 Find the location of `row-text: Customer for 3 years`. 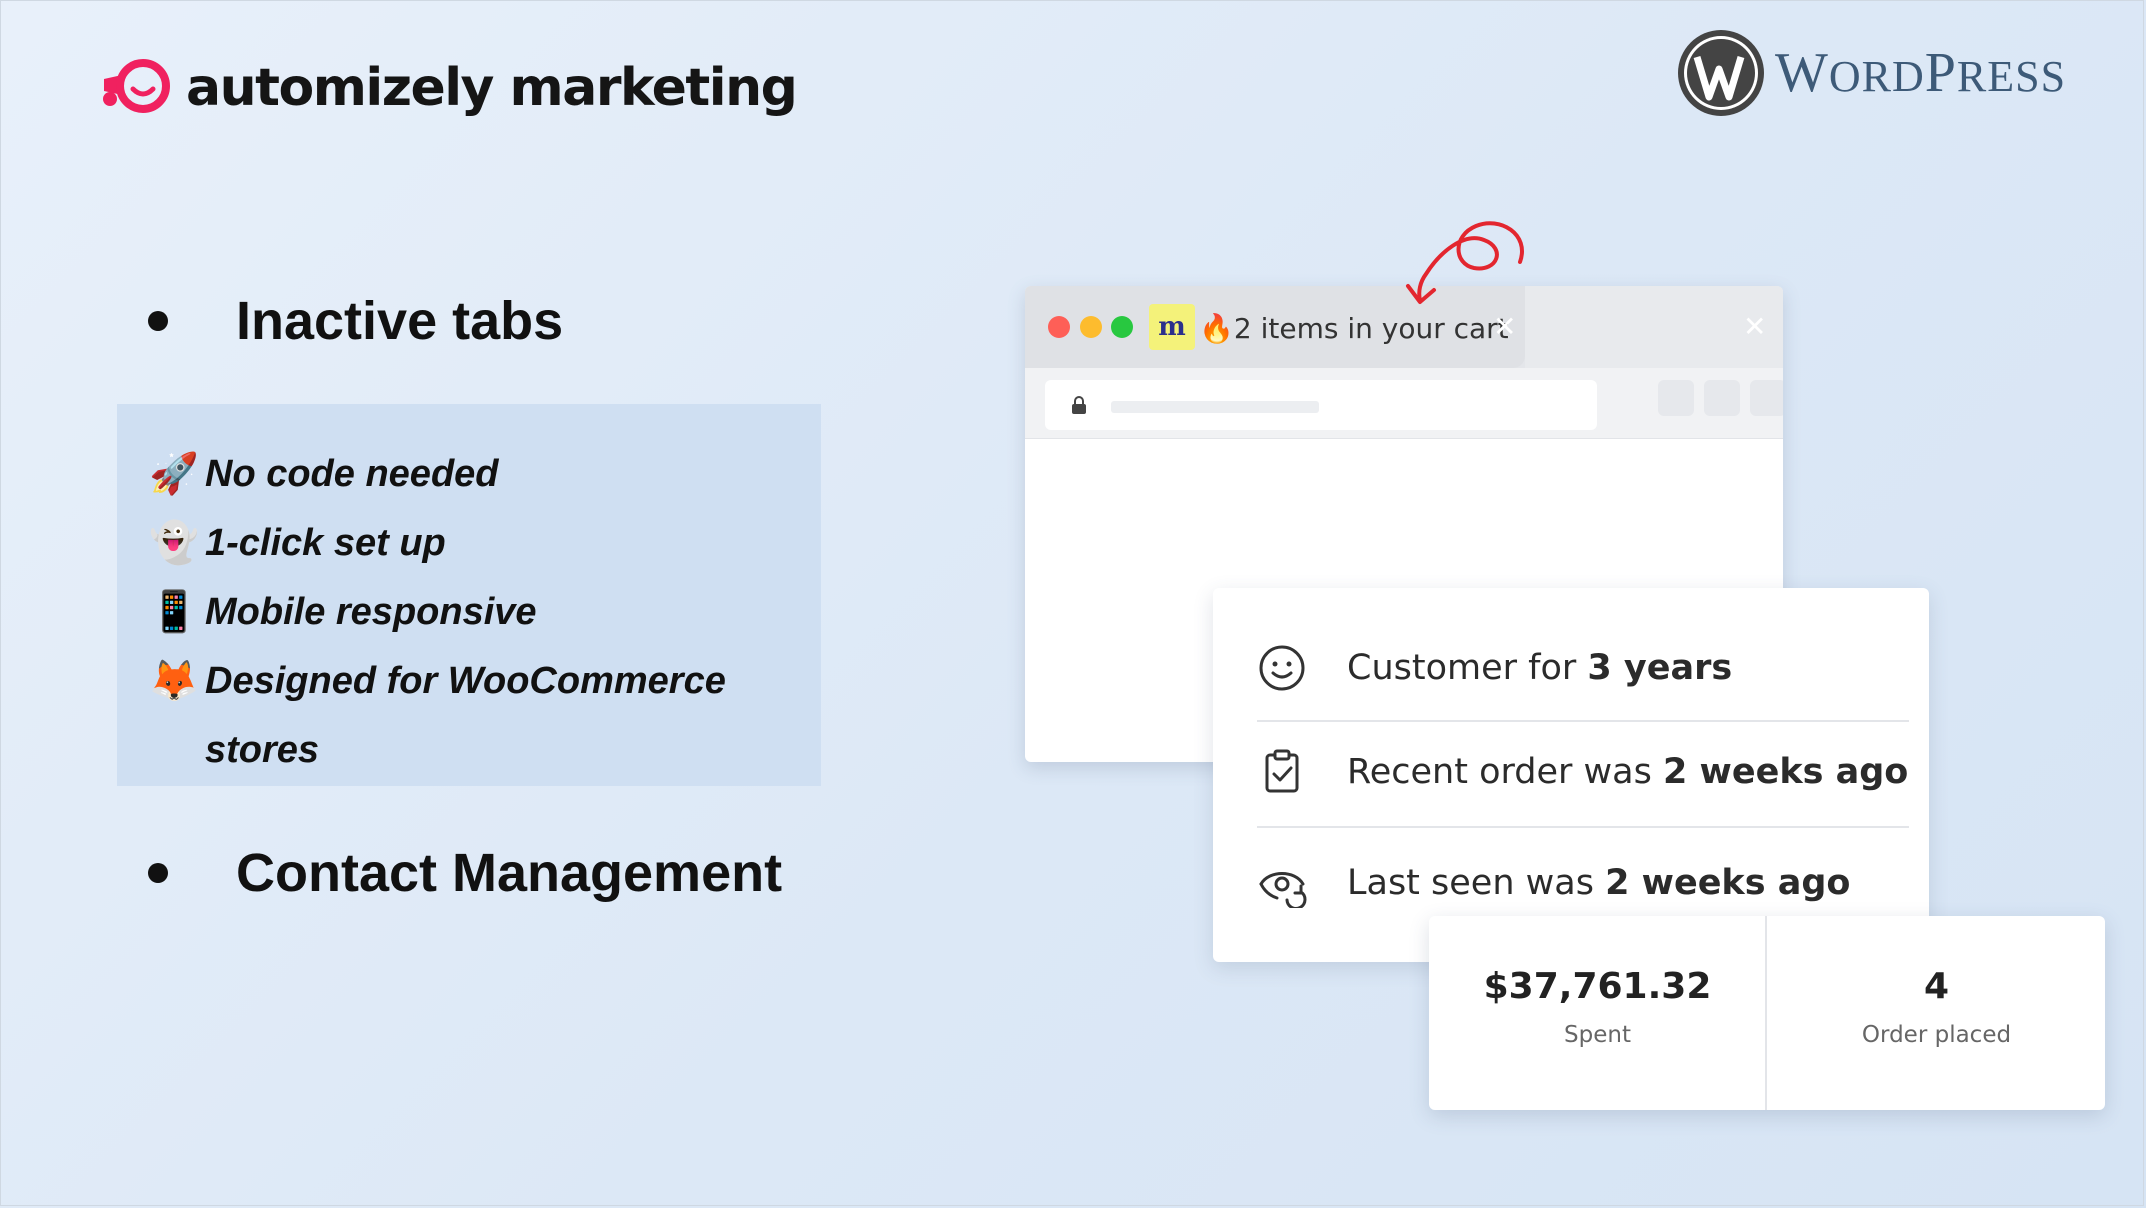

row-text: Customer for 3 years is located at coordinates (1539, 668).